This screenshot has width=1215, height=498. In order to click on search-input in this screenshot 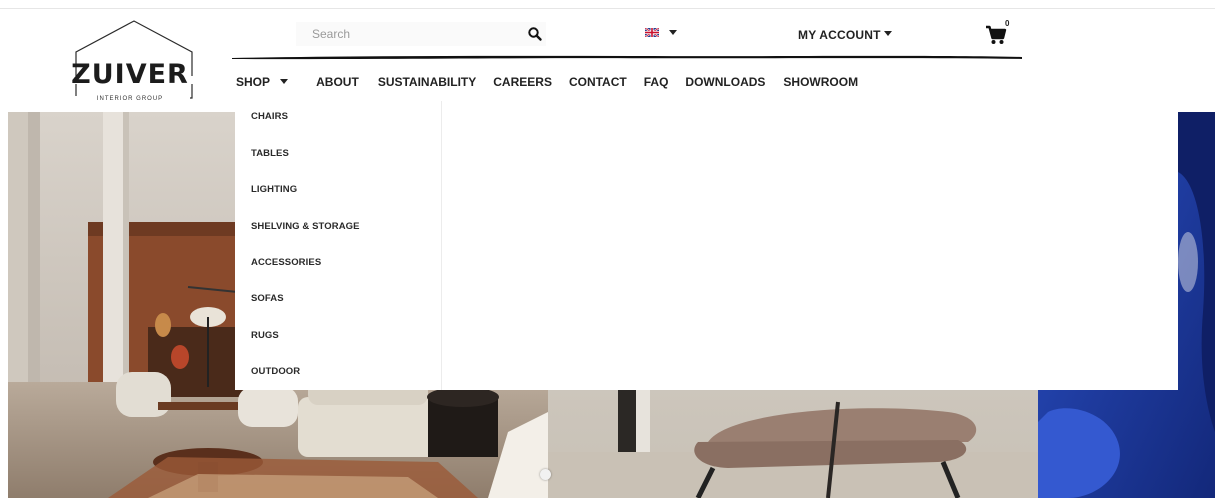, I will do `click(412, 34)`.